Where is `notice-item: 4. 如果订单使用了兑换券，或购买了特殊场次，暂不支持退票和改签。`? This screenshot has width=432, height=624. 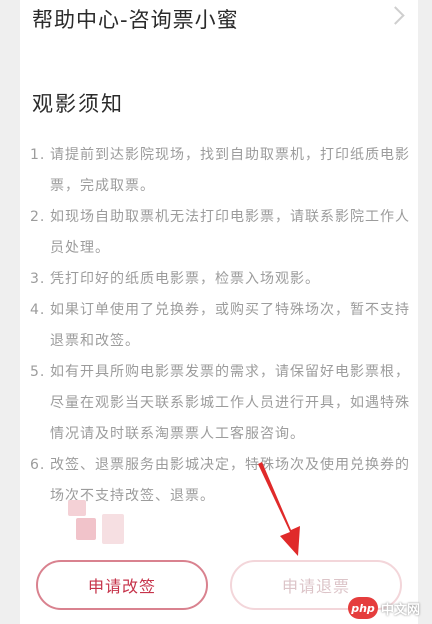 notice-item: 4. 如果订单使用了兑换券，或购买了特殊场次，暂不支持退票和改签。 is located at coordinates (220, 326).